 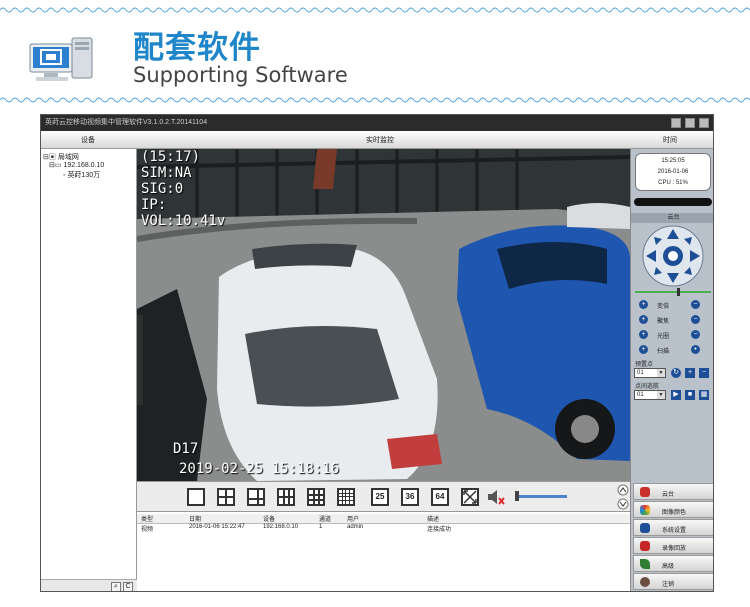 What do you see at coordinates (645, 564) in the screenshot?
I see `advanced-icon` at bounding box center [645, 564].